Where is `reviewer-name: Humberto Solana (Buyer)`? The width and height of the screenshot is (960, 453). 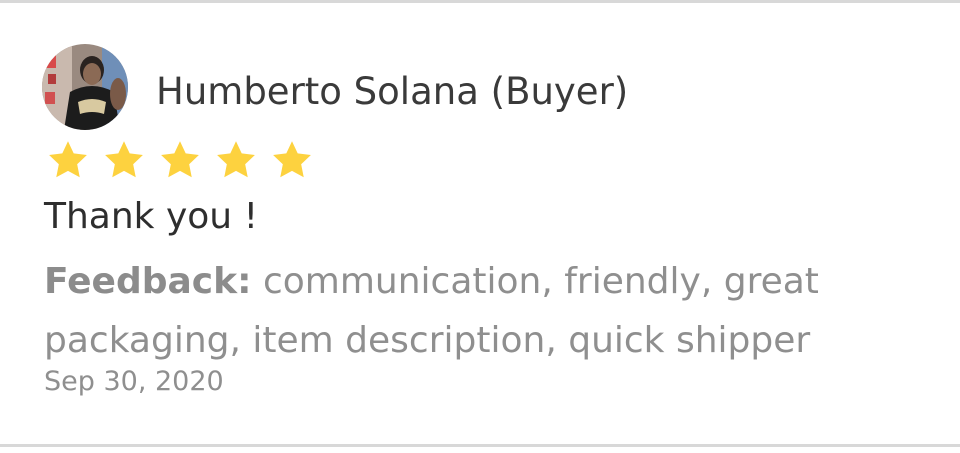 reviewer-name: Humberto Solana (Buyer) is located at coordinates (392, 92).